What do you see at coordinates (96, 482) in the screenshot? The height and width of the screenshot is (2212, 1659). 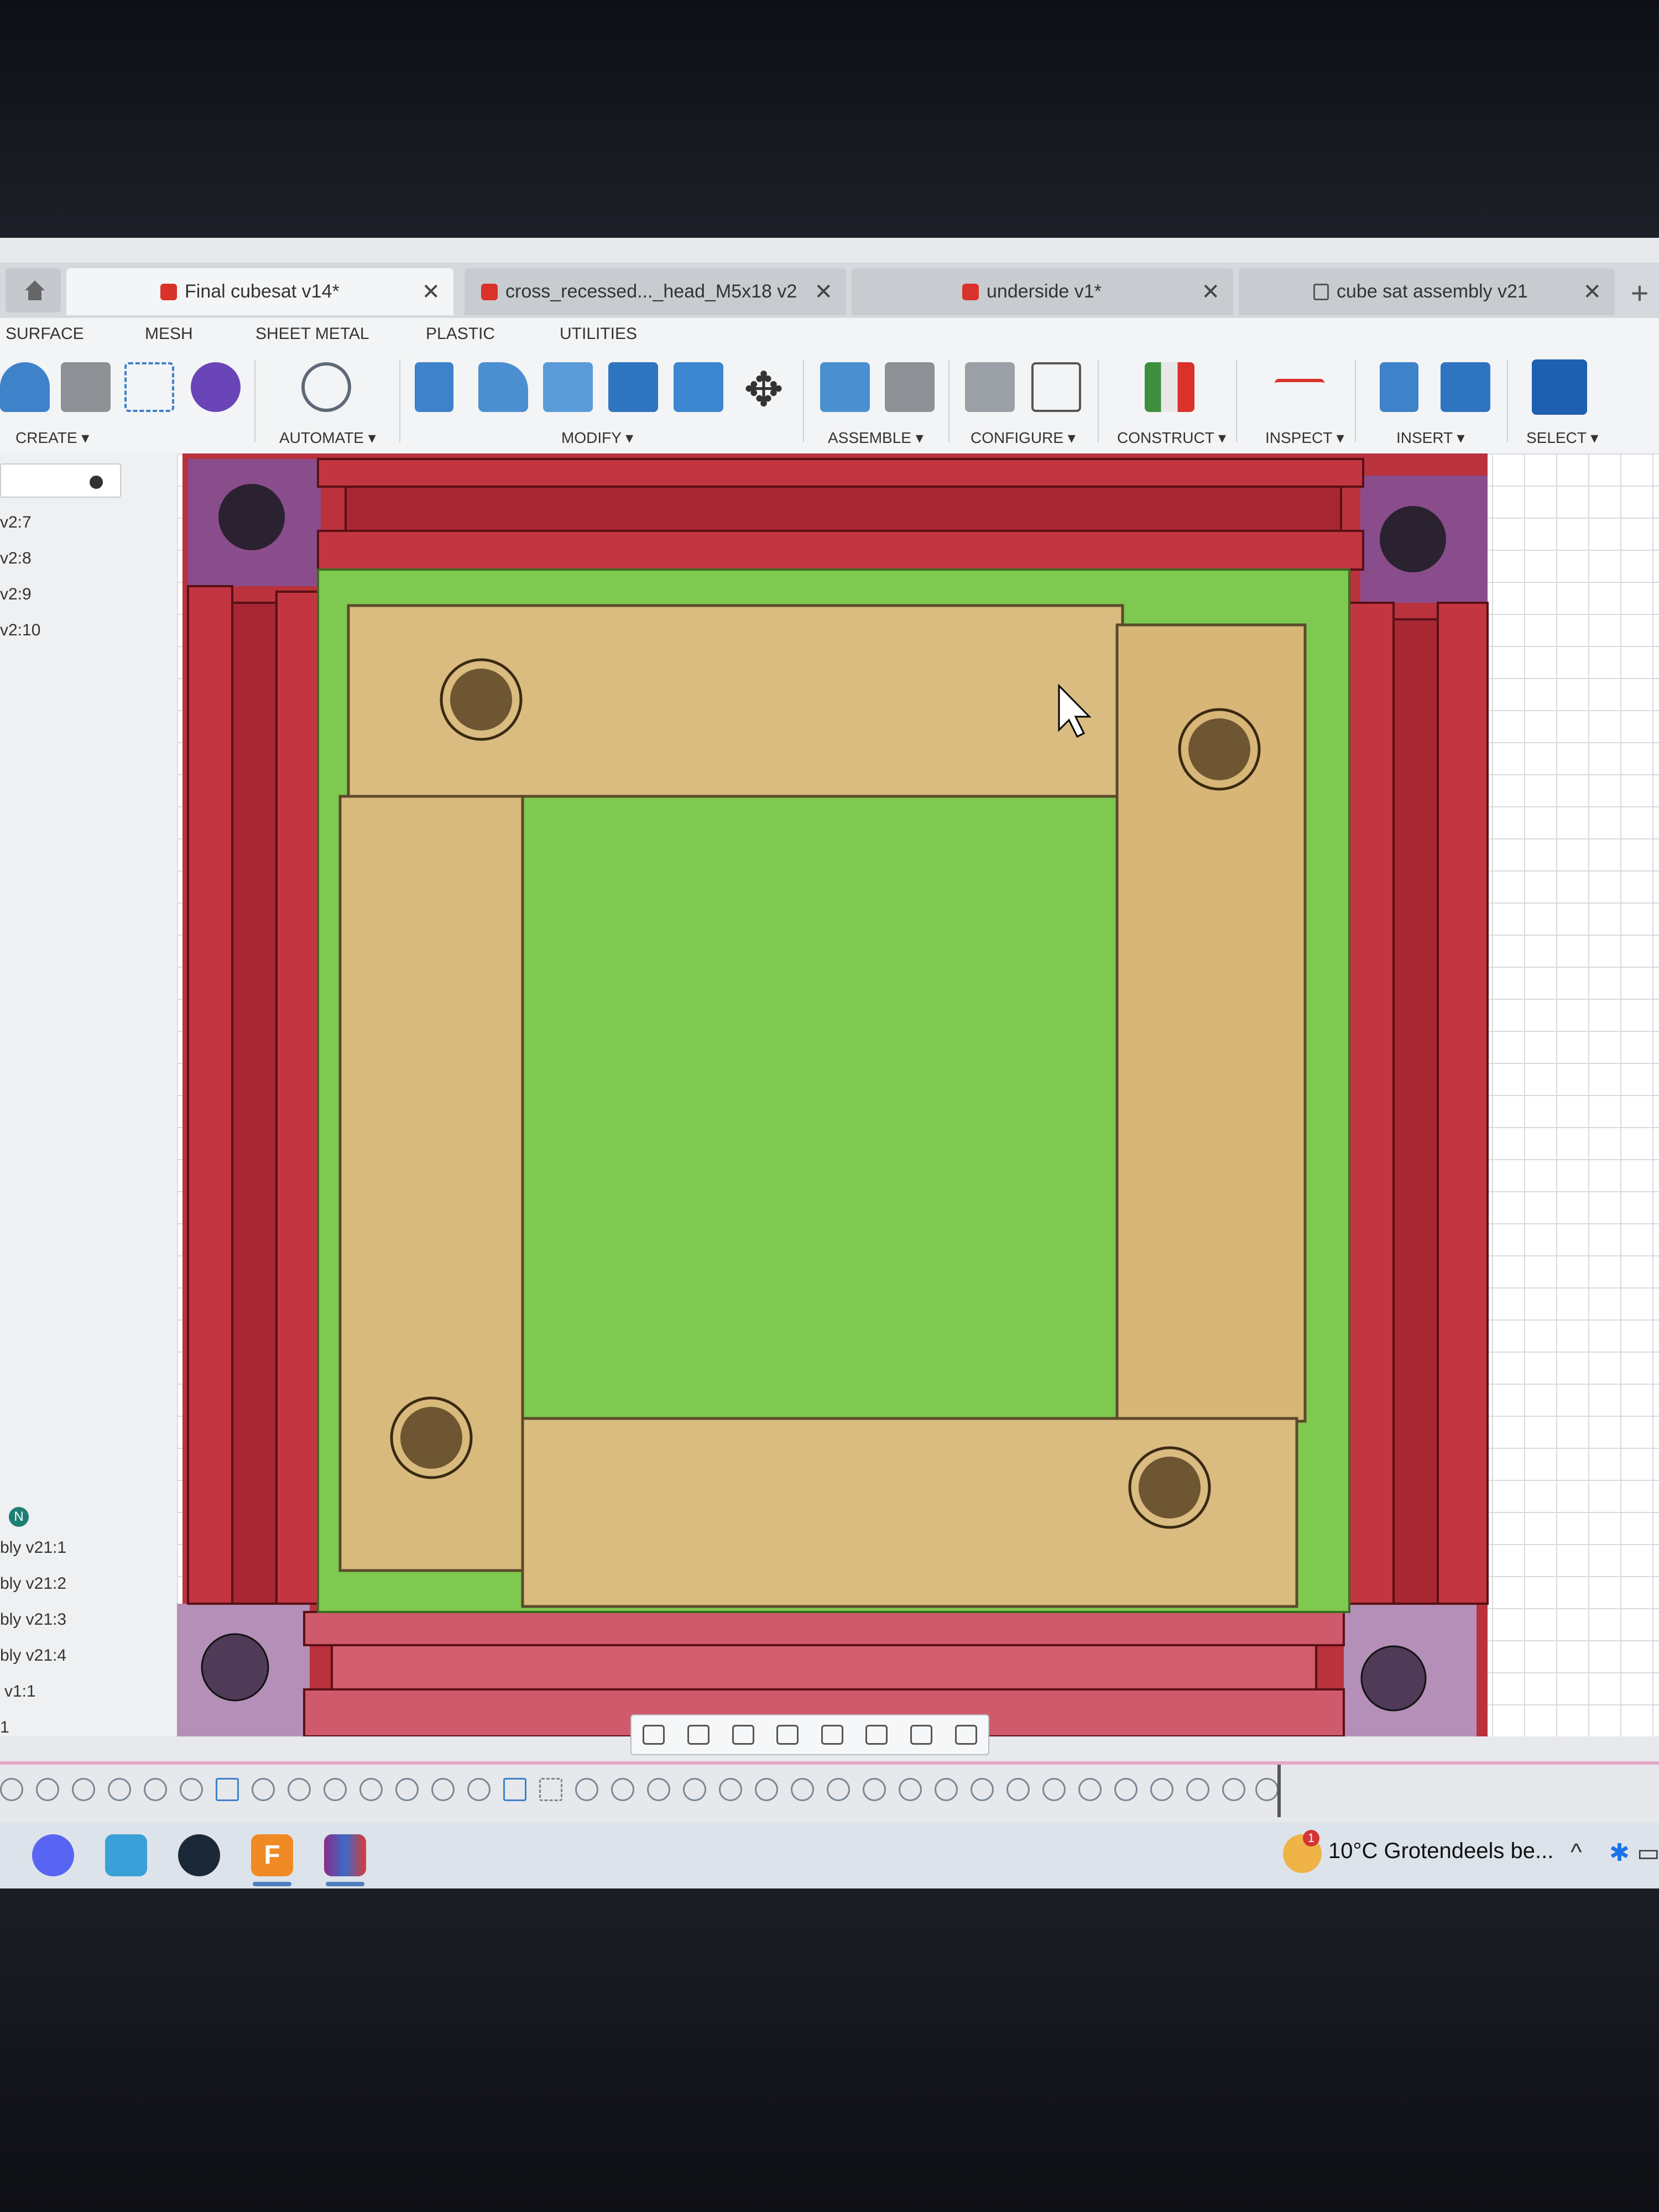 I see `collapse-icon` at bounding box center [96, 482].